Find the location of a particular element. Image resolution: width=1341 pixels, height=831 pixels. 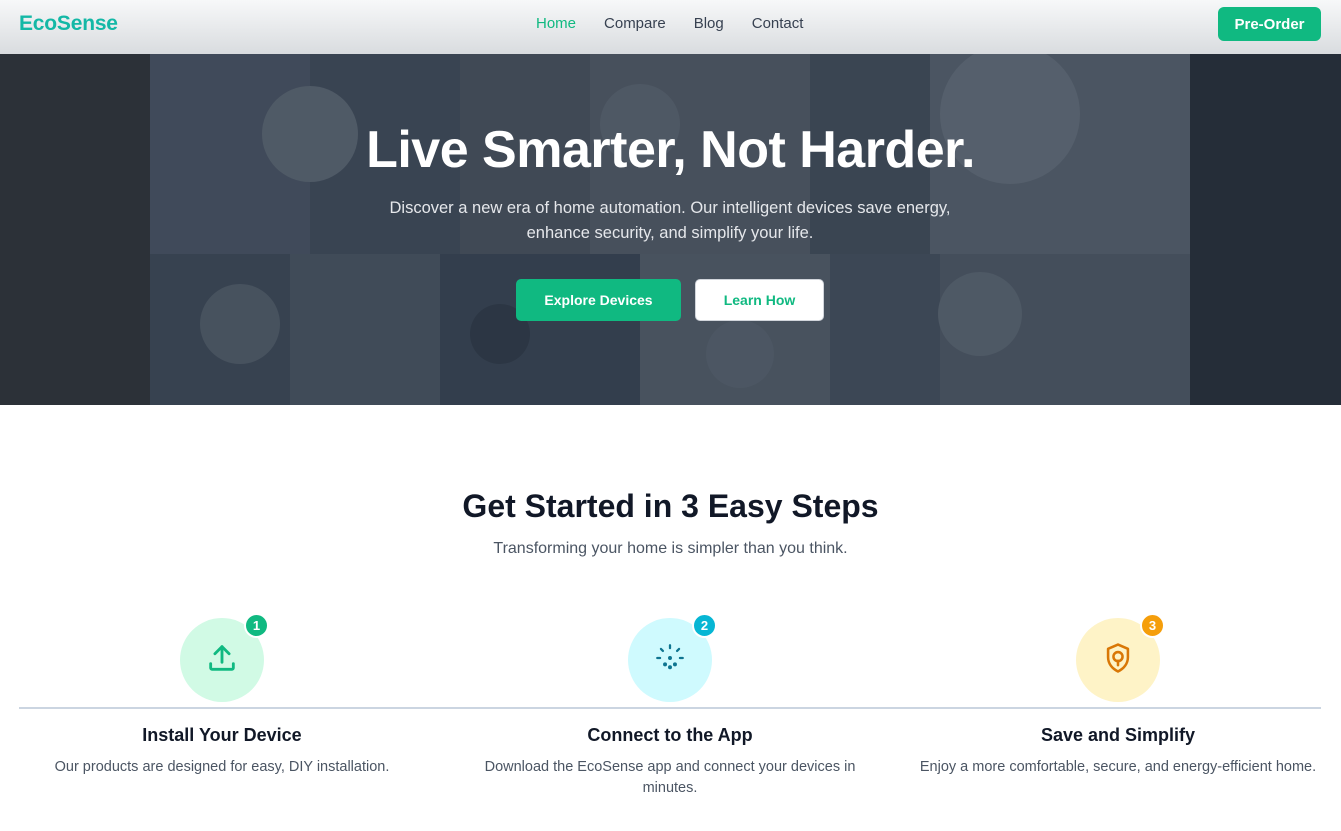

explore-devices-button: Explore Devices is located at coordinates (598, 300).